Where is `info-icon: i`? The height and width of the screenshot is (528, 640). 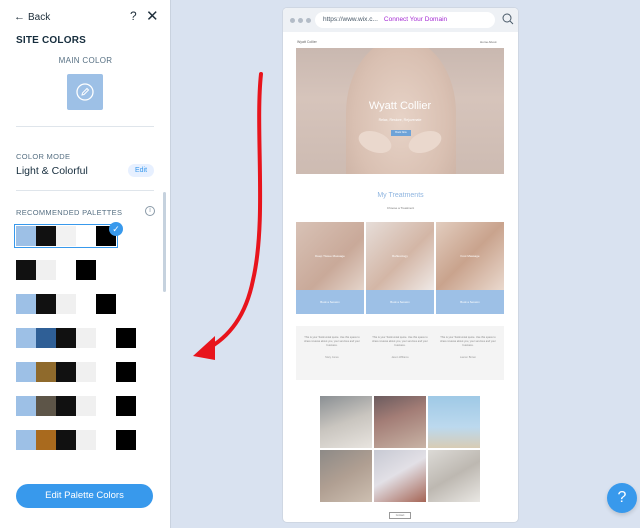 info-icon: i is located at coordinates (150, 211).